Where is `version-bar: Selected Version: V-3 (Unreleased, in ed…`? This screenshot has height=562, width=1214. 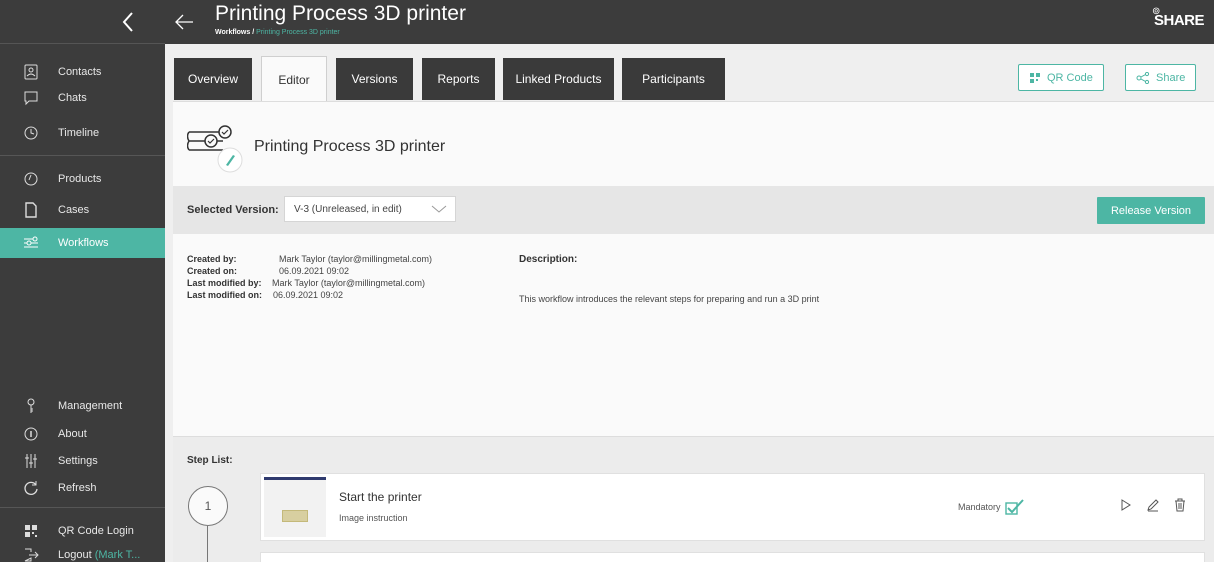
version-bar: Selected Version: V-3 (Unreleased, in ed… is located at coordinates (693, 210).